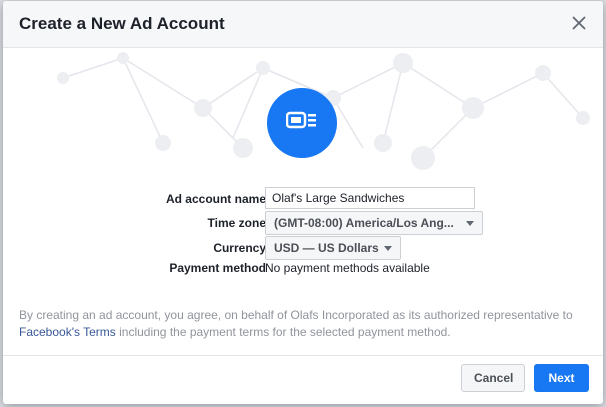 This screenshot has height=407, width=606. What do you see at coordinates (239, 248) in the screenshot?
I see `currency-label: Currency` at bounding box center [239, 248].